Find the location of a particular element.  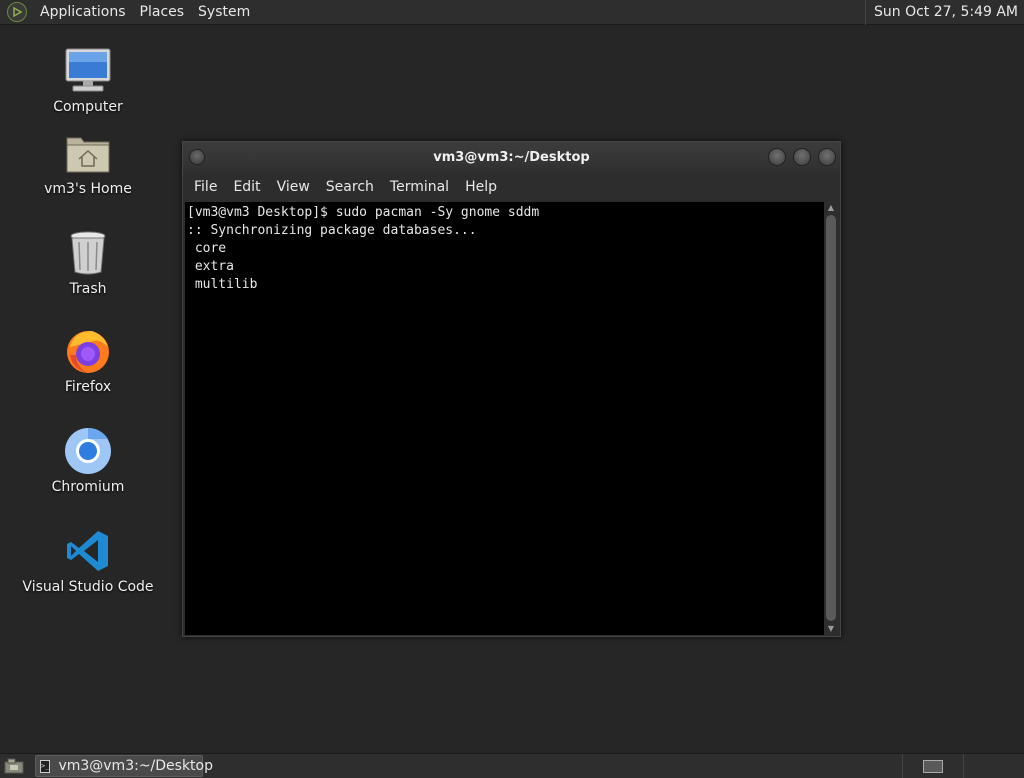

desktop-icon-vscode: Visual Studio Code is located at coordinates (88, 560).